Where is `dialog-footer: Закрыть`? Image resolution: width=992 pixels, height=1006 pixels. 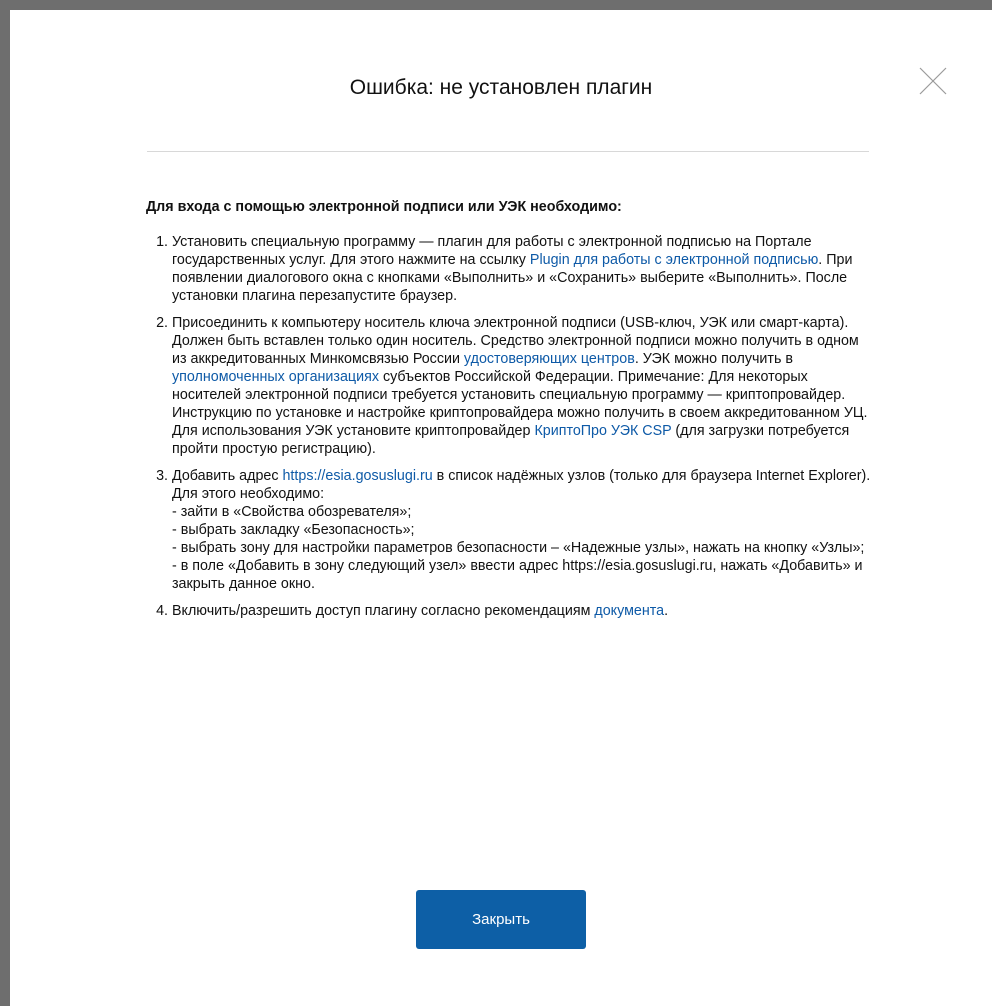
dialog-footer: Закрыть is located at coordinates (501, 919).